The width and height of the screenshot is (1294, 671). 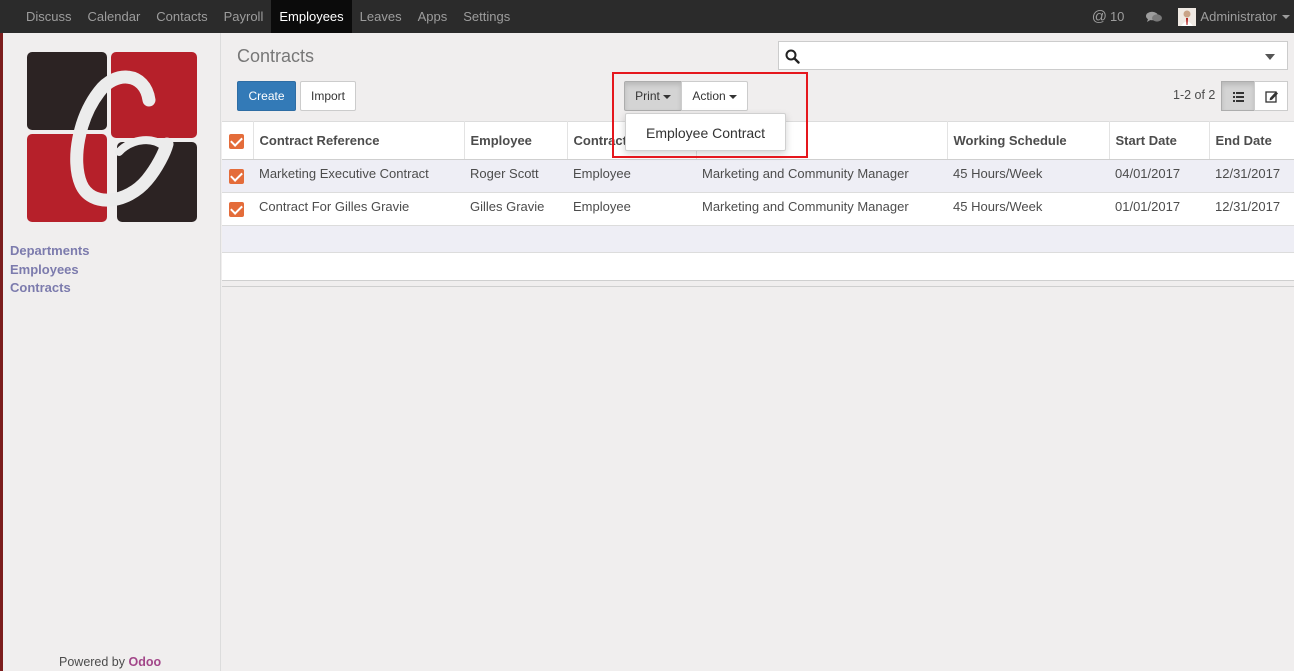 I want to click on sidebar-item-employees: Employees, so click(x=49, y=270).